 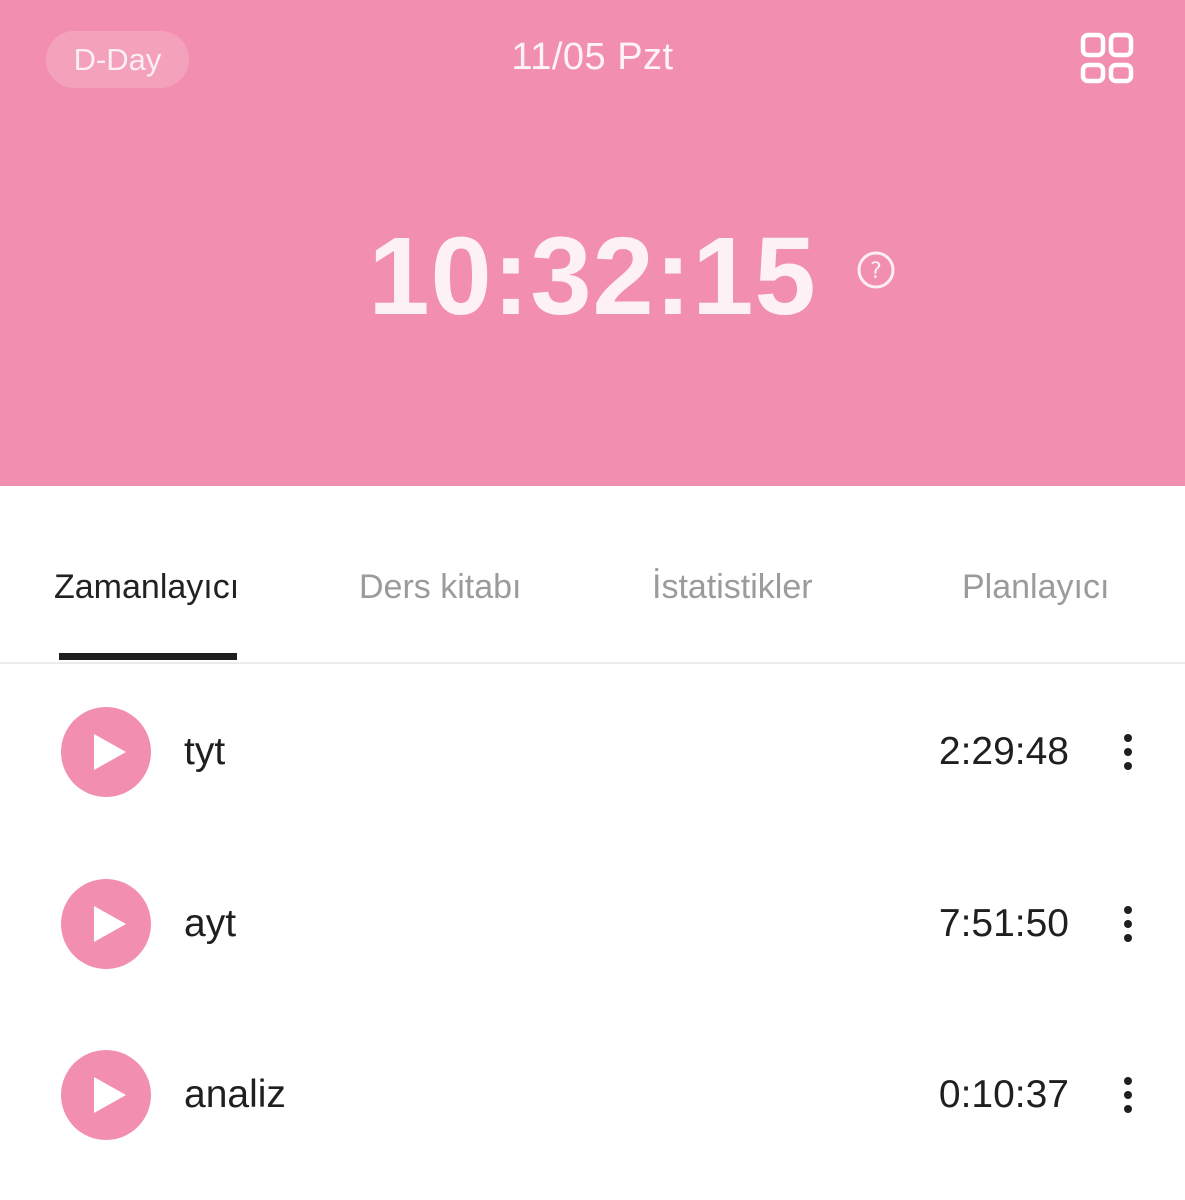 I want to click on list-item: ayt 7:51:50, so click(x=592, y=924).